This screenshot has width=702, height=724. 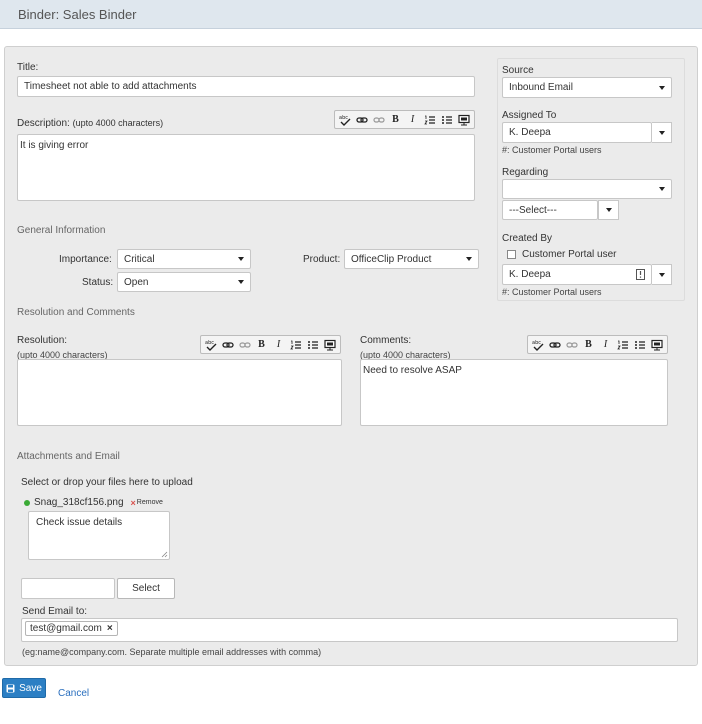 I want to click on regarding-sub-select: ---Select---, so click(x=550, y=210).